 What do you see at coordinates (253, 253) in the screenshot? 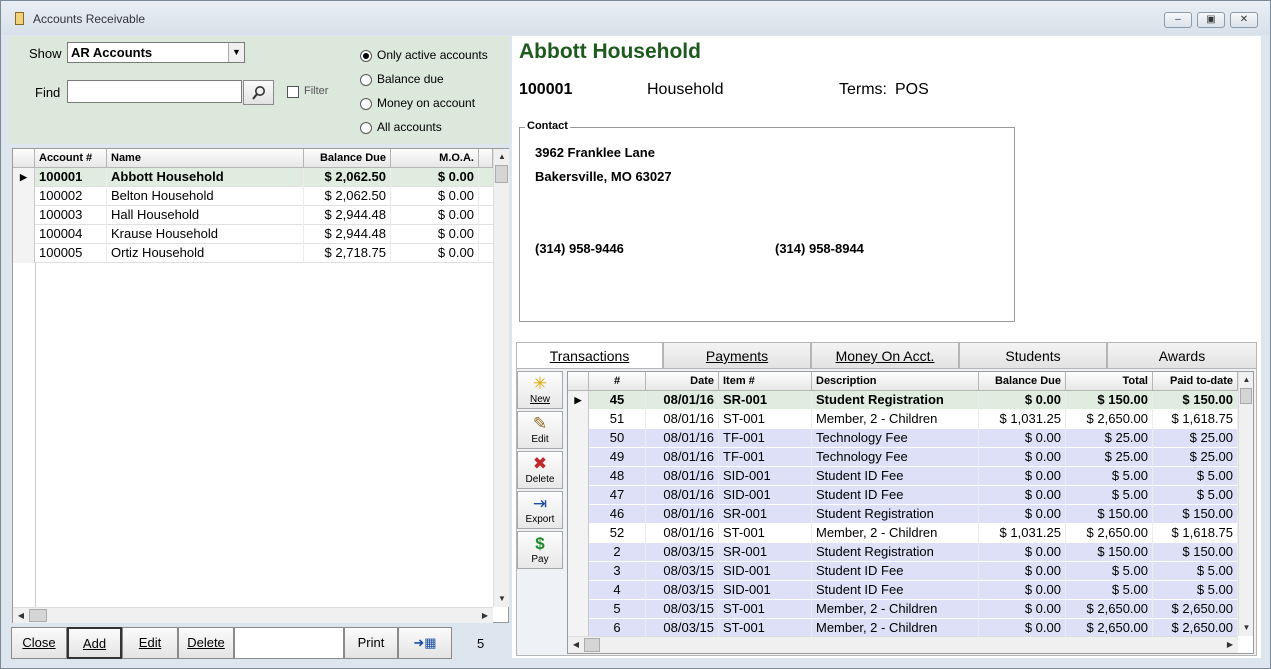
I see `table-row: 100005 Ortiz Household $ 2,718.75 $ 0.00` at bounding box center [253, 253].